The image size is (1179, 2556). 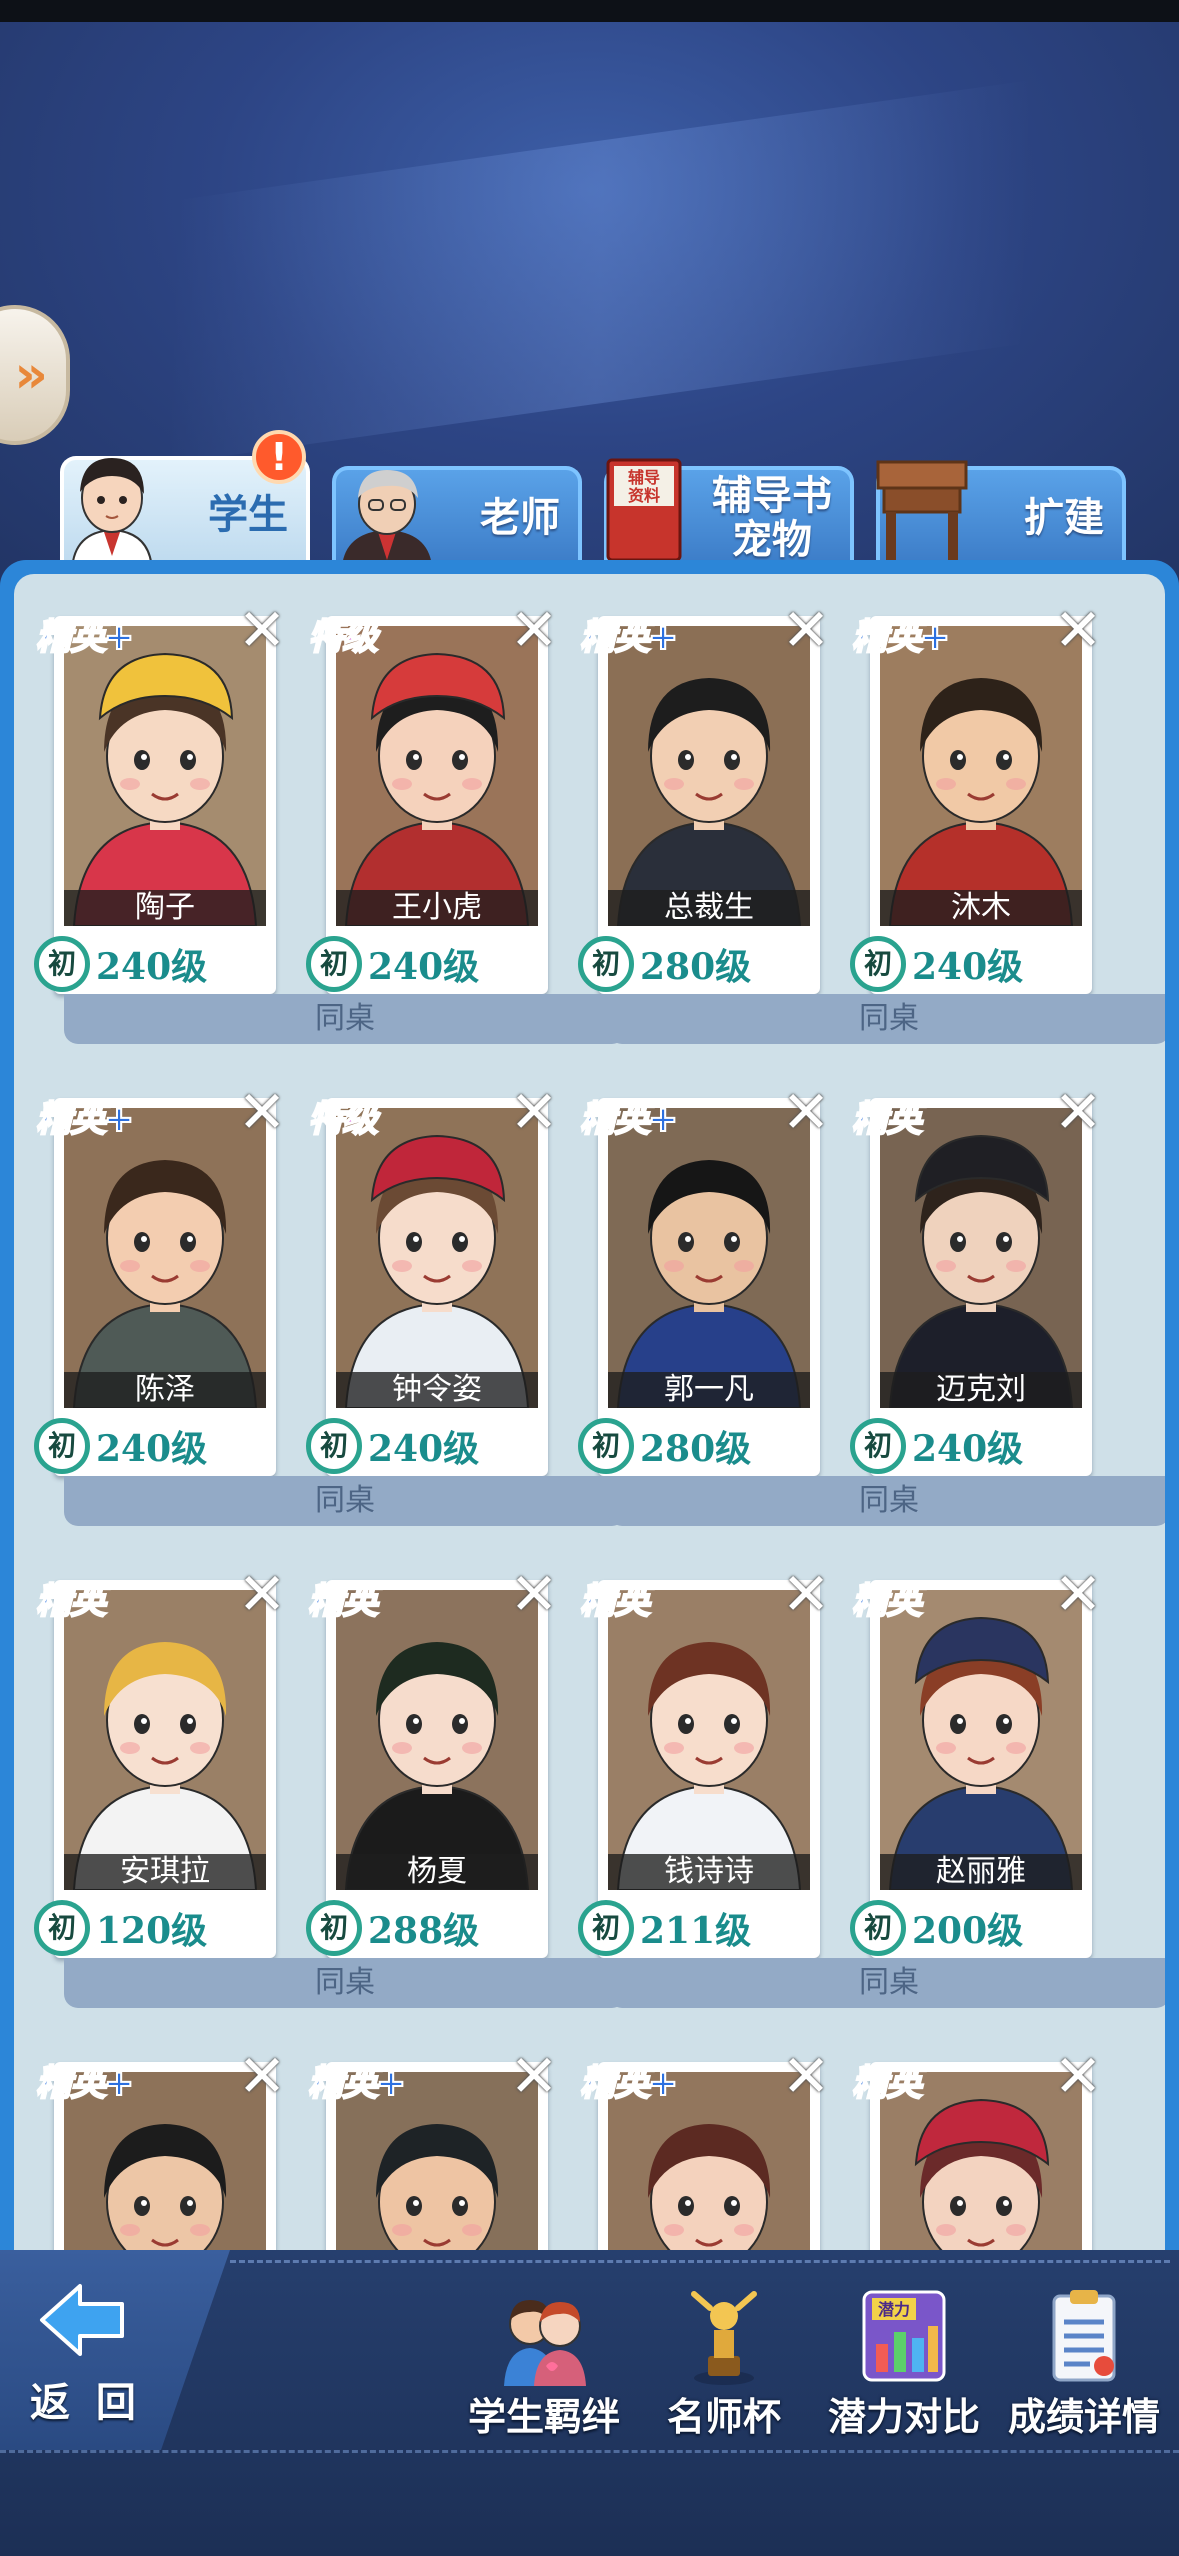 What do you see at coordinates (904, 2336) in the screenshot?
I see `potential-chart-icon: 潜力` at bounding box center [904, 2336].